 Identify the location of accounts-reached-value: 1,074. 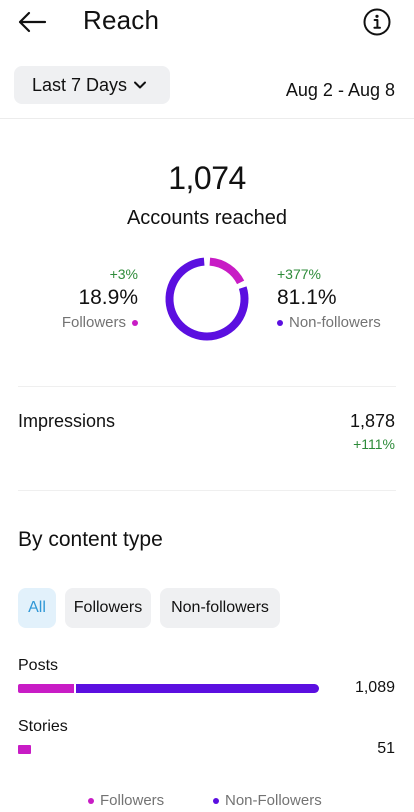
(207, 178).